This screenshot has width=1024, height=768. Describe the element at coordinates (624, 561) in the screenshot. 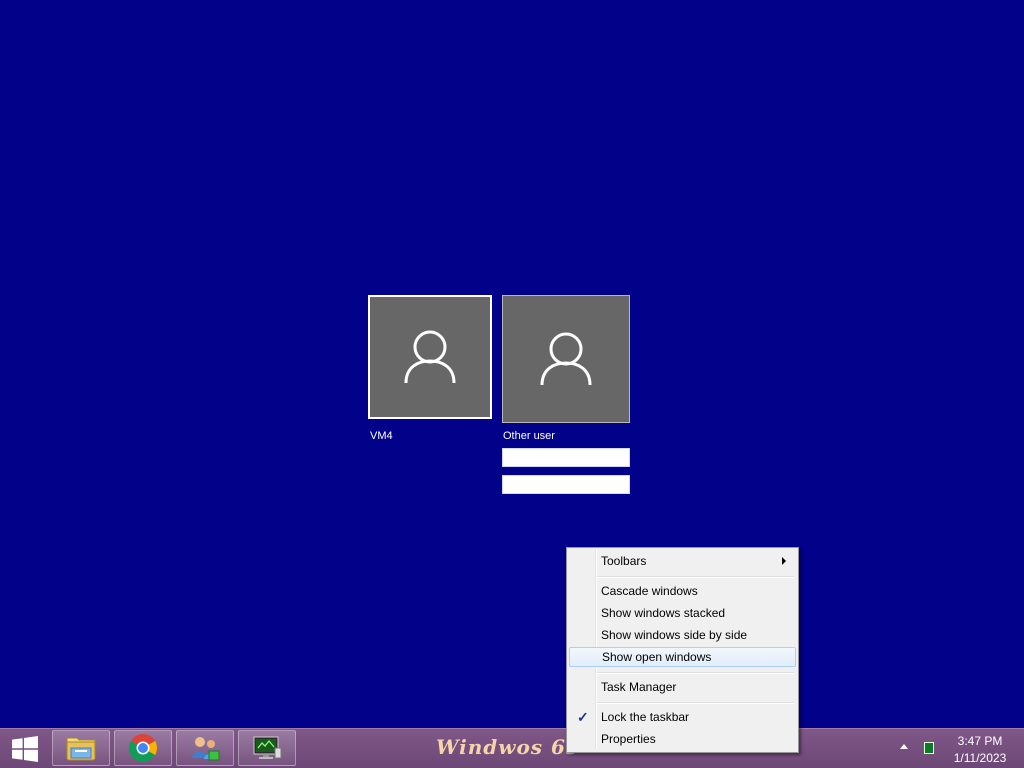

I see `menu-item-label: Toolbars` at that location.